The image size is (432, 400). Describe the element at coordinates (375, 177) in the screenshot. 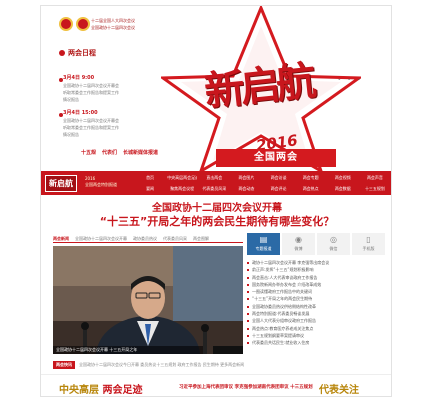

I see `nav-item: 两会声音` at that location.